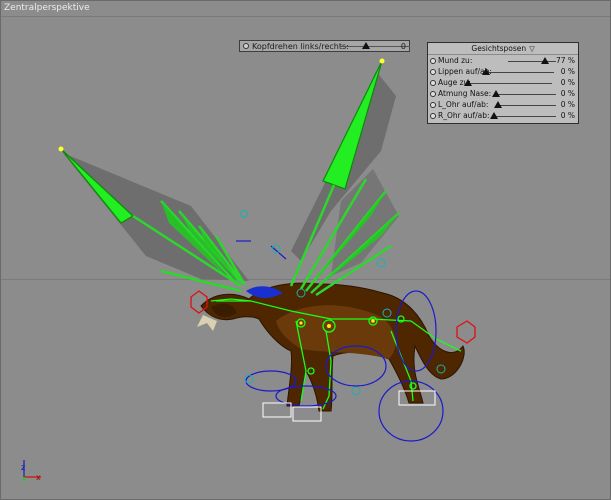 This screenshot has height=500, width=611. Describe the element at coordinates (331, 347) in the screenshot. I see `dragon-body` at that location.